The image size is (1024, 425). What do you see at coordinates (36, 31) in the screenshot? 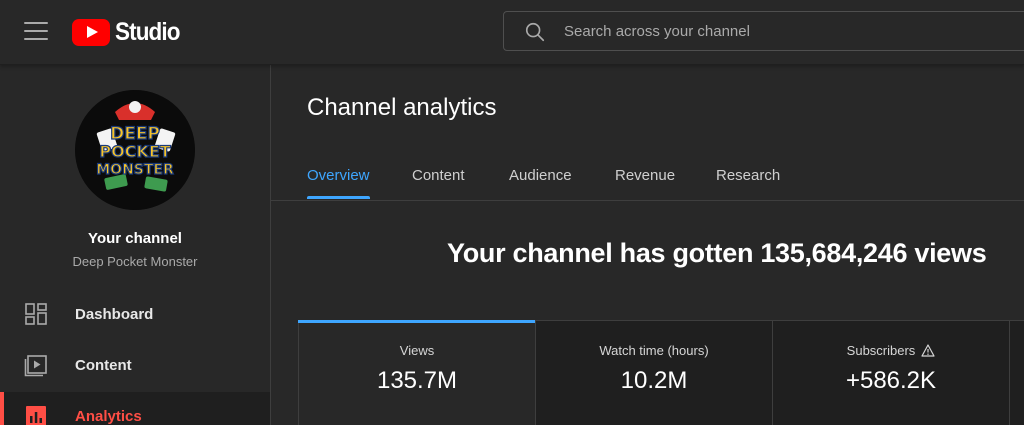
I see `menu-icon` at bounding box center [36, 31].